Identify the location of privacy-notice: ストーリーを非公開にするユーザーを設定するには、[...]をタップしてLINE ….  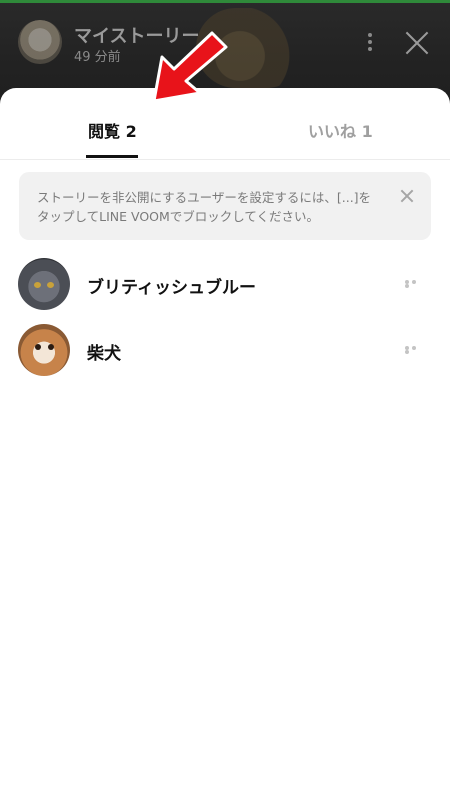
(225, 206).